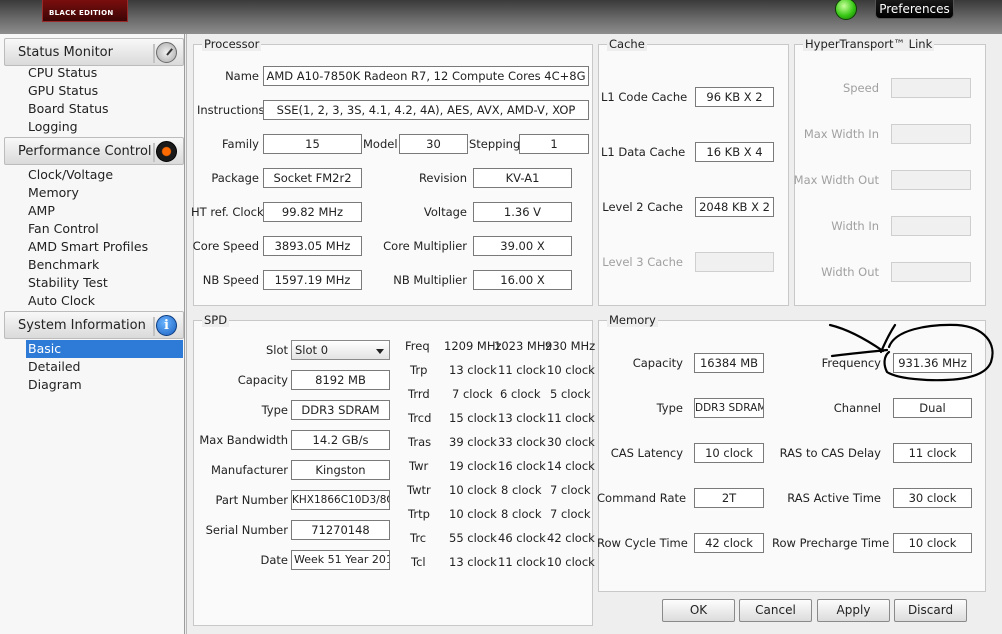  What do you see at coordinates (734, 262) in the screenshot?
I see `l3-cache-field` at bounding box center [734, 262].